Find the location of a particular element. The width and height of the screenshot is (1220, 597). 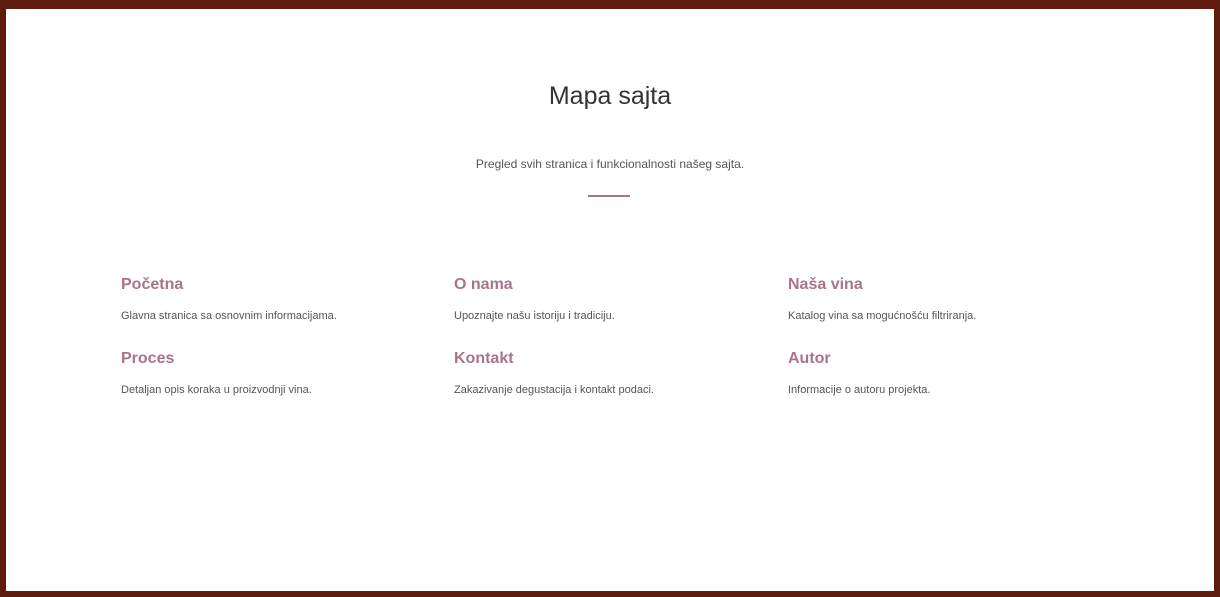

sitemap-link-kontakt: Kontakt is located at coordinates (604, 359).